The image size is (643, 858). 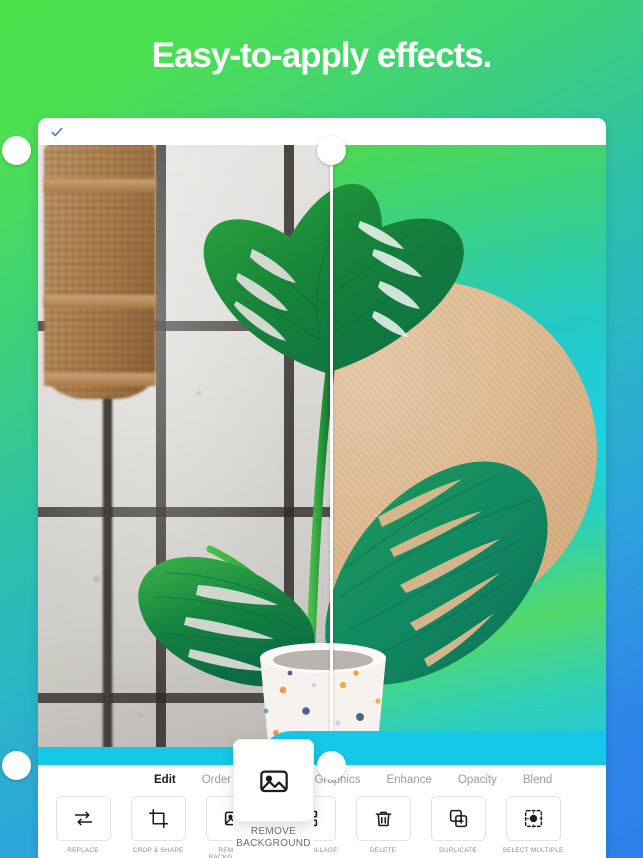 I want to click on tool-label-delete: Delete, so click(x=383, y=850).